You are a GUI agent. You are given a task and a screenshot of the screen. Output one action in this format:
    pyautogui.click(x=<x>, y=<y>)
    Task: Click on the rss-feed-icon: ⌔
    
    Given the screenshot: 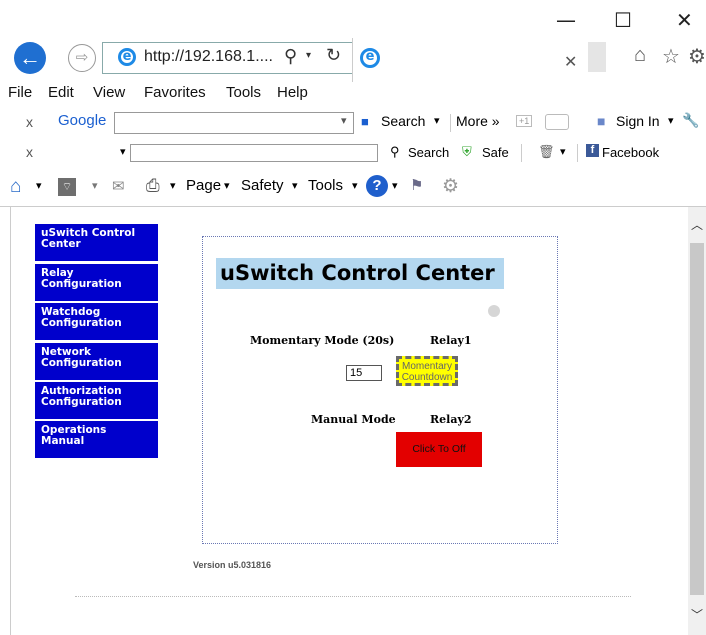 What is the action you would take?
    pyautogui.click(x=67, y=187)
    